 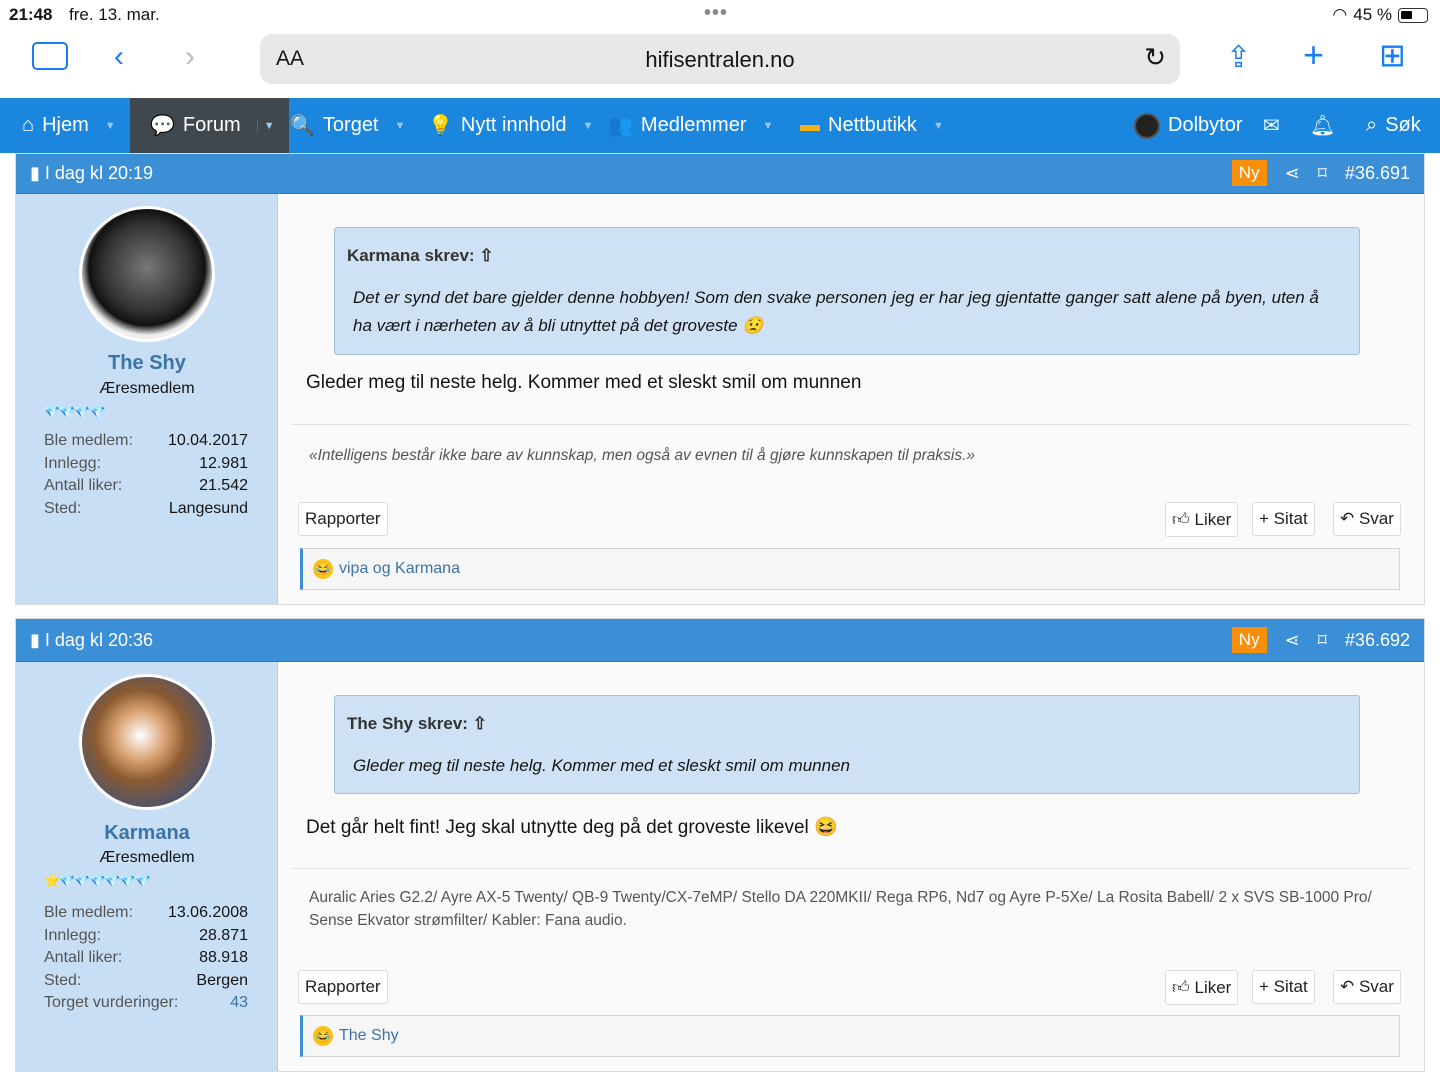 What do you see at coordinates (1249, 173) in the screenshot?
I see `new-badge: Ny` at bounding box center [1249, 173].